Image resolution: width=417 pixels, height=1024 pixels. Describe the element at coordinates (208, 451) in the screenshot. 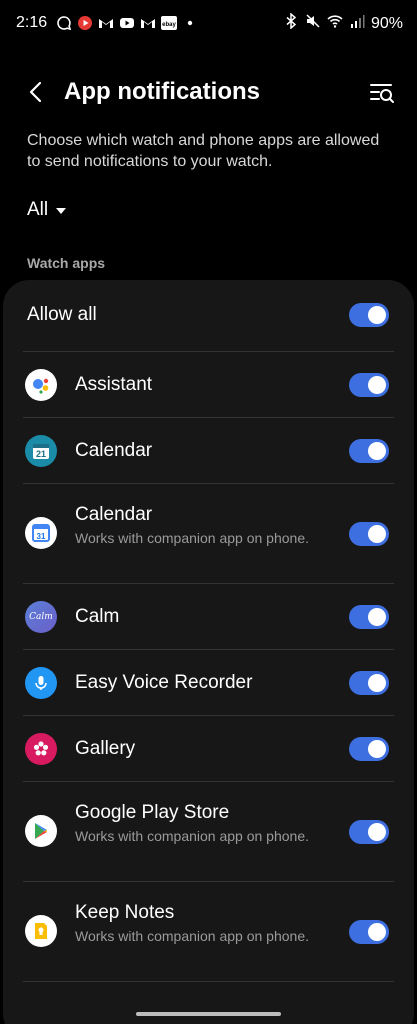

I see `app-row-calendar: 21 Calendar` at that location.